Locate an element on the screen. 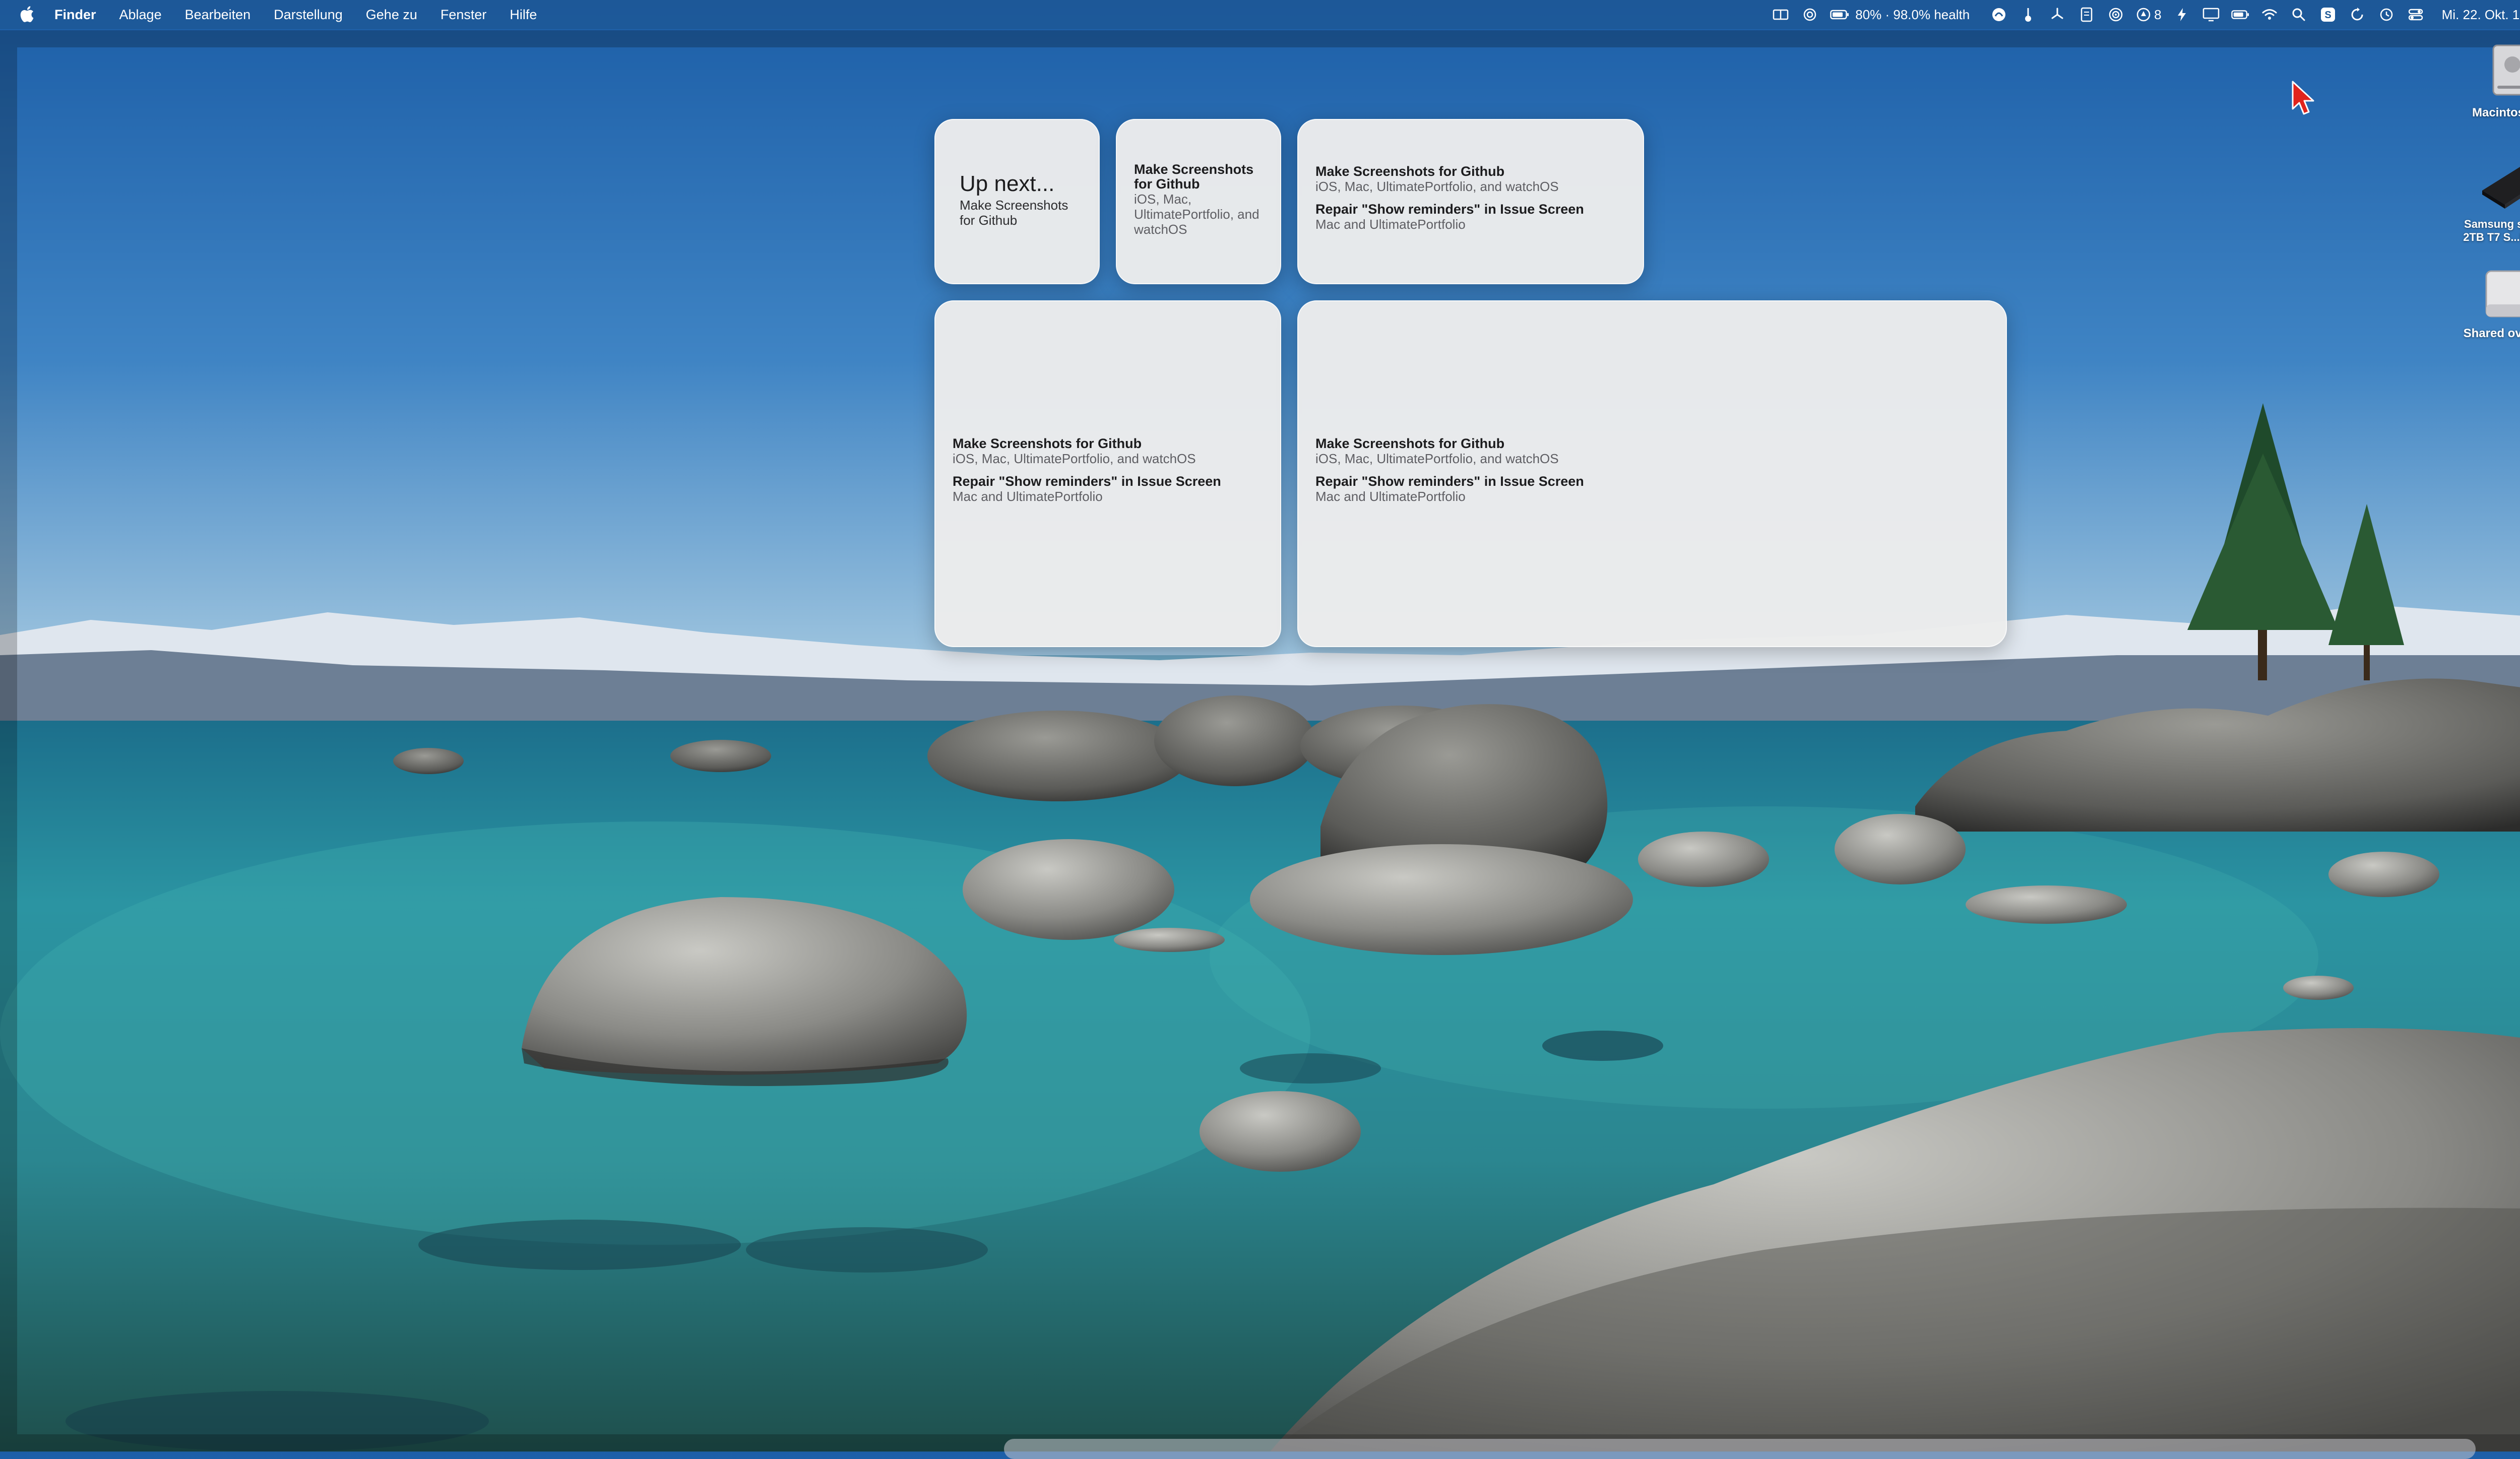 The height and width of the screenshot is (1459, 2520). notification-count: 8 is located at coordinates (2158, 14).